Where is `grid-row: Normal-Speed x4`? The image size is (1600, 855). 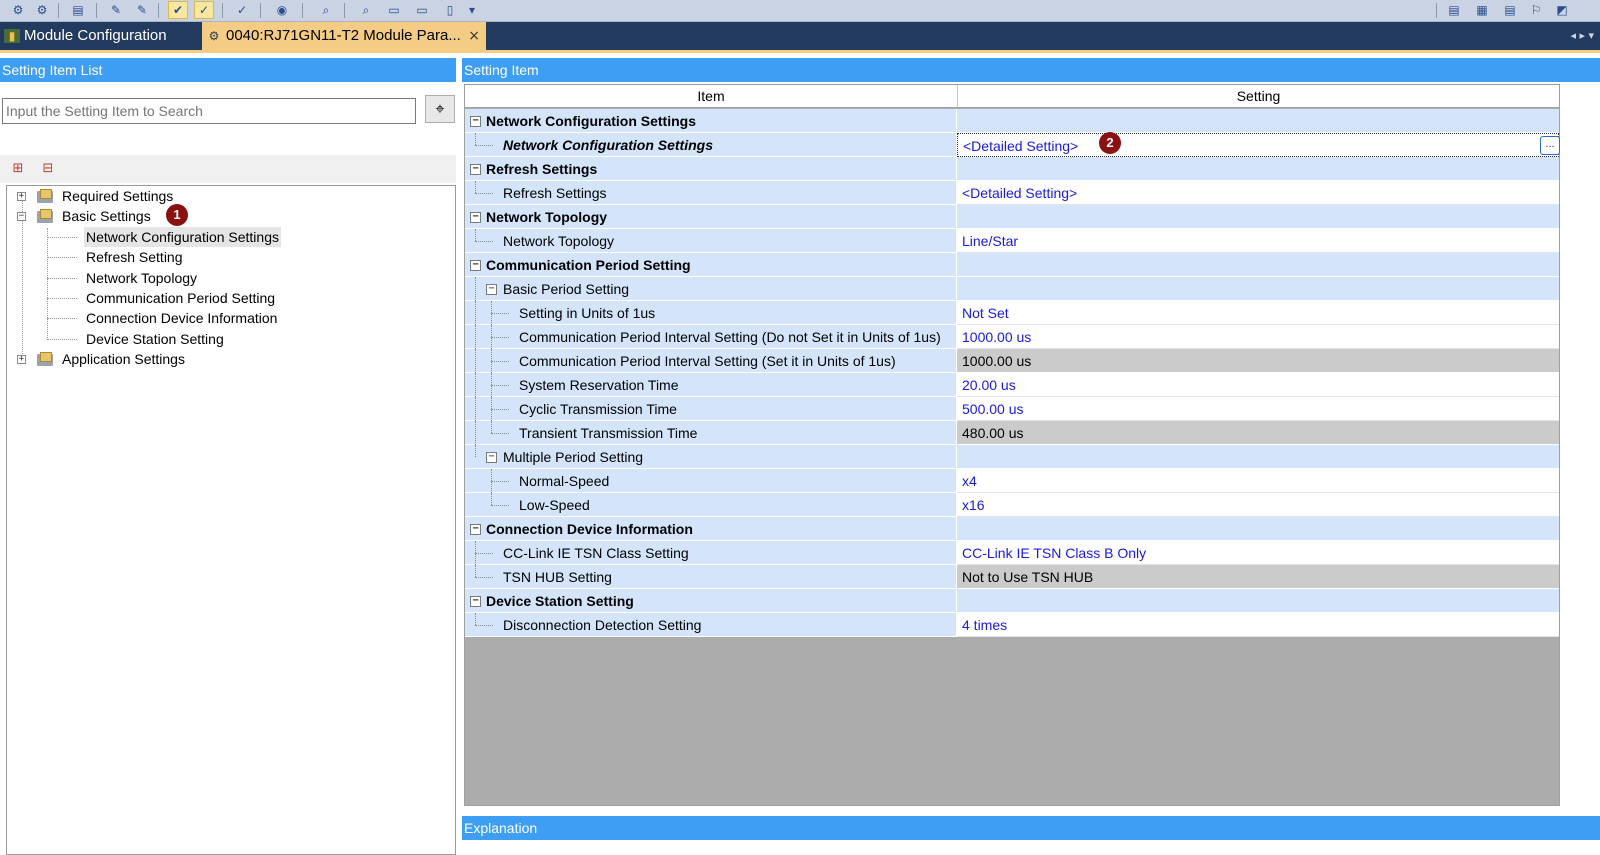 grid-row: Normal-Speed x4 is located at coordinates (1012, 481).